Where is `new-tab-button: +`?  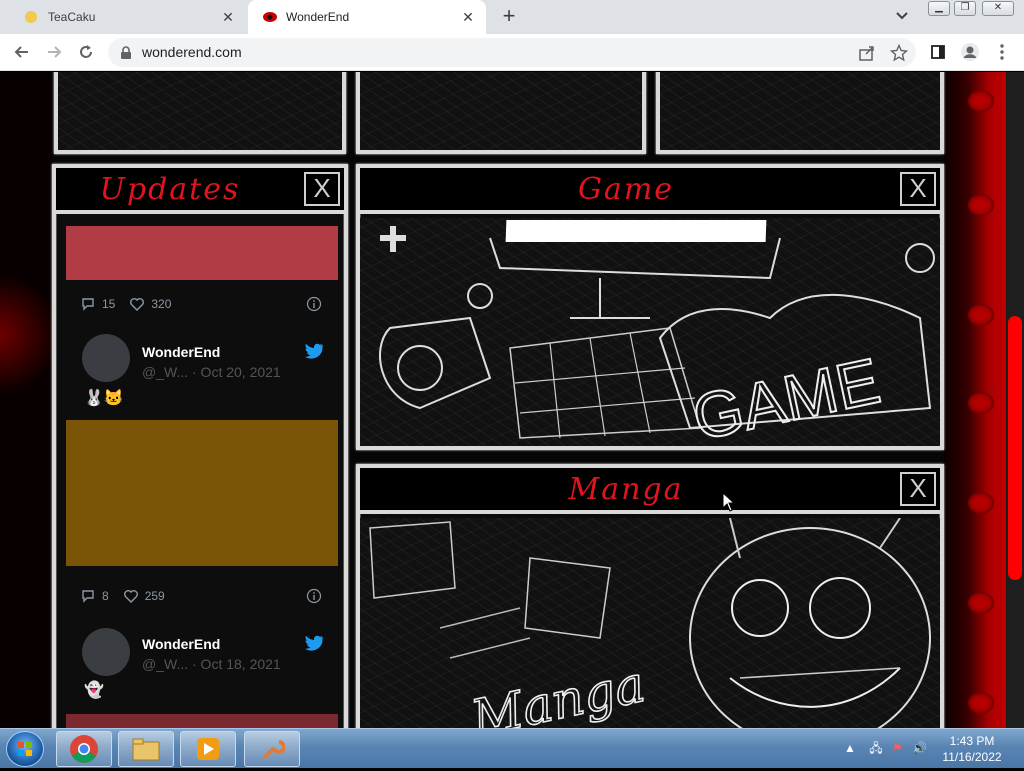 new-tab-button: + is located at coordinates (509, 16).